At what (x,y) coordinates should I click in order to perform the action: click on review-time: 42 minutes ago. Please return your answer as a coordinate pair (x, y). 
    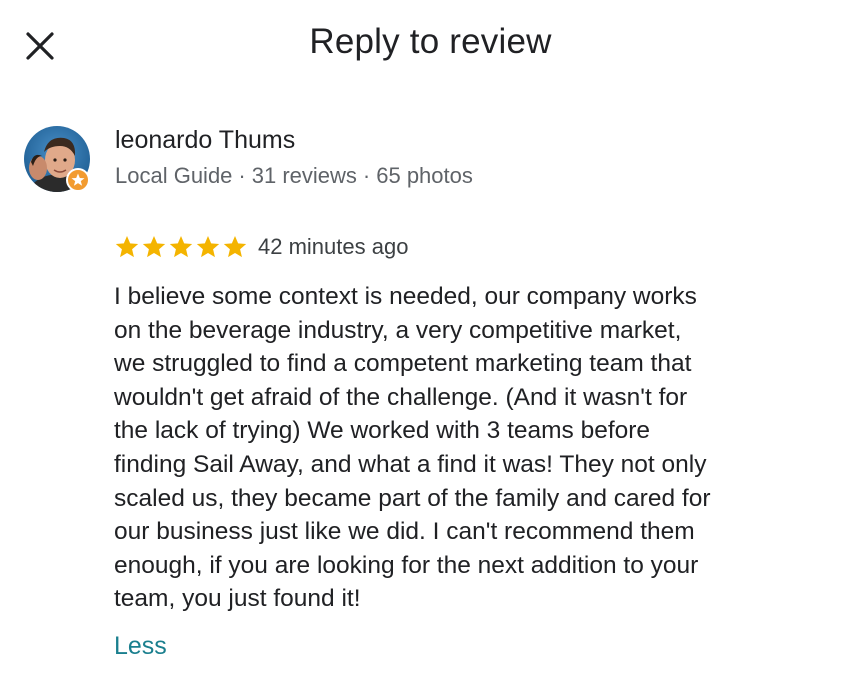
    Looking at the image, I should click on (333, 246).